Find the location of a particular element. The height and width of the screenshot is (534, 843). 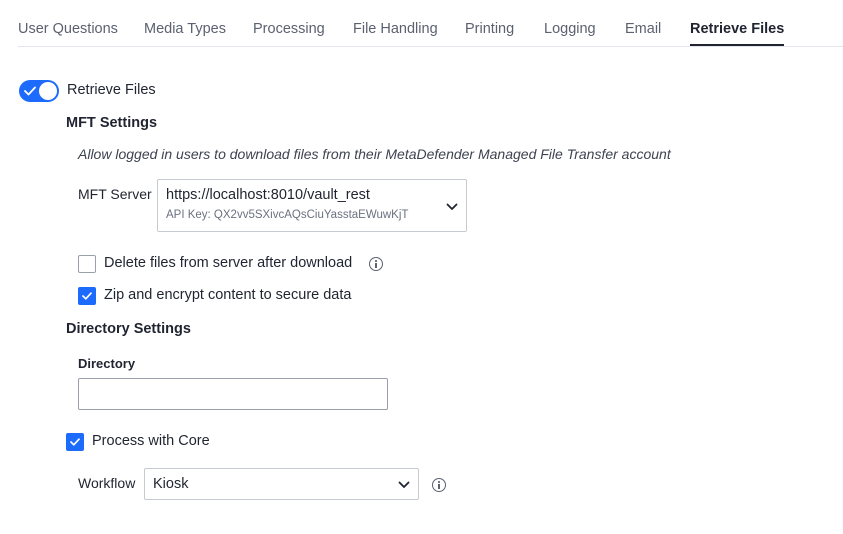

tab-file-handling: File Handling is located at coordinates (395, 29).